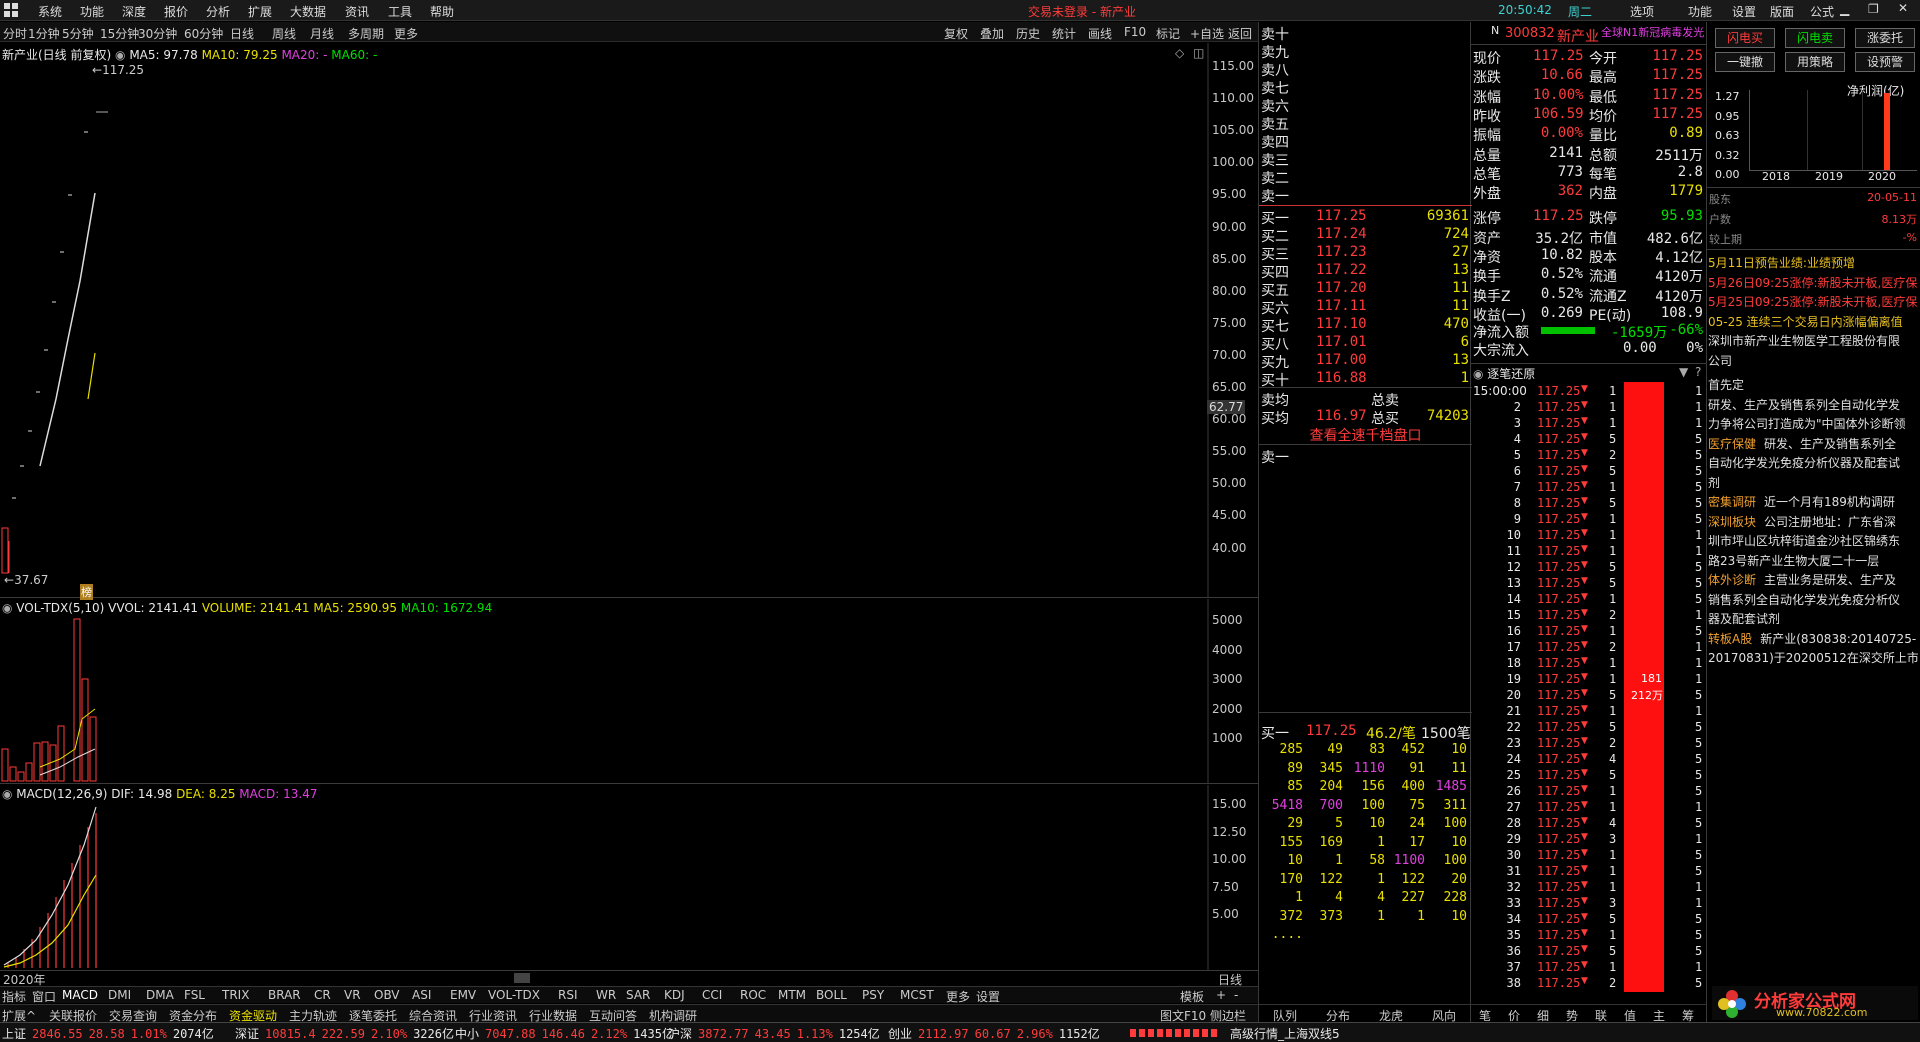 The width and height of the screenshot is (1920, 1042). Describe the element at coordinates (15, 33) in the screenshot. I see `timeframe-tab-0: 分时` at that location.